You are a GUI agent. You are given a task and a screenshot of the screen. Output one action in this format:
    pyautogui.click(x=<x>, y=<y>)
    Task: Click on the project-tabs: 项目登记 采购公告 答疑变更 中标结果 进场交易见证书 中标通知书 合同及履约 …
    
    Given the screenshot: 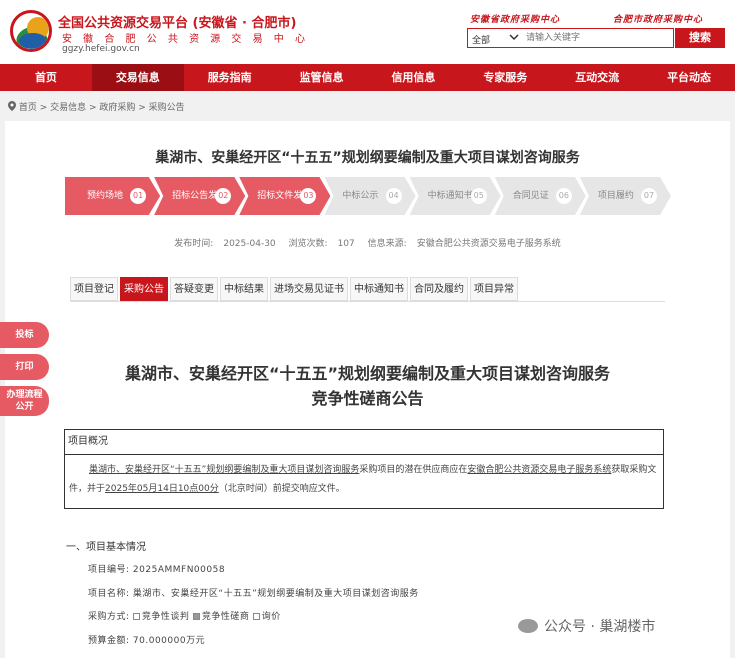 What is the action you would take?
    pyautogui.click(x=295, y=289)
    